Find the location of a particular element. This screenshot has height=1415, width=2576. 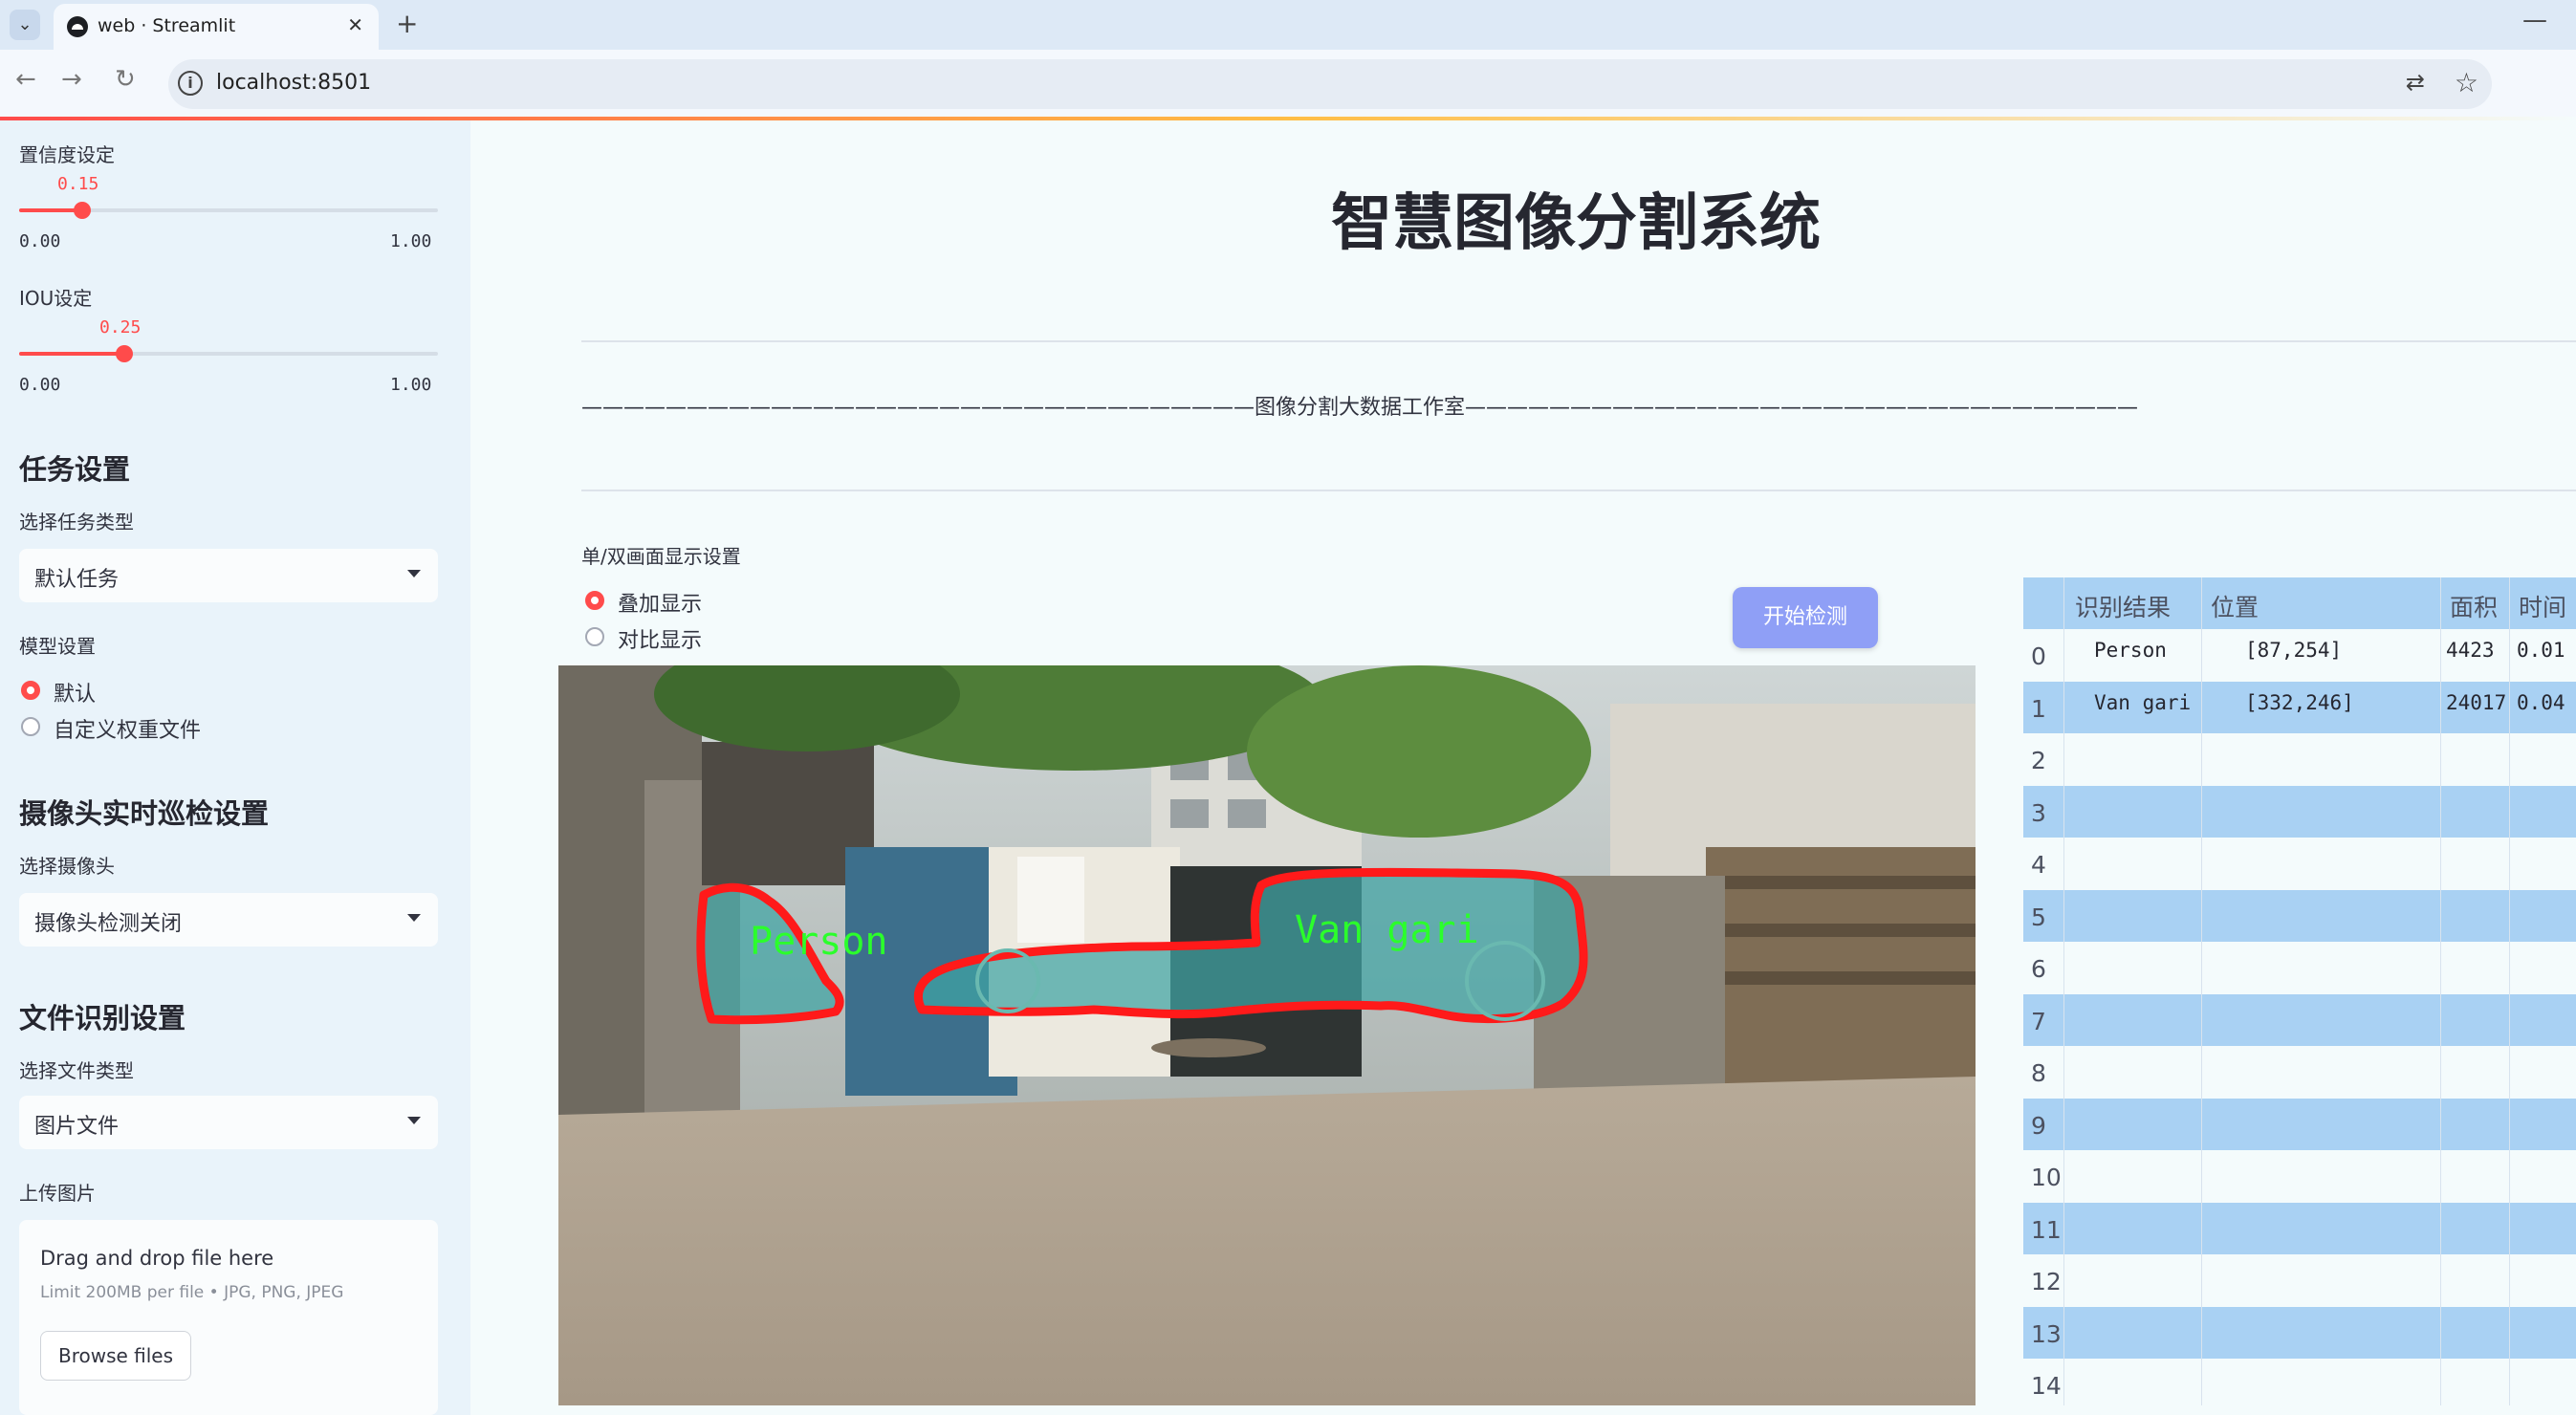

table-row: 1 Van gari [332,246] 24017 0.04 is located at coordinates (2299, 707).